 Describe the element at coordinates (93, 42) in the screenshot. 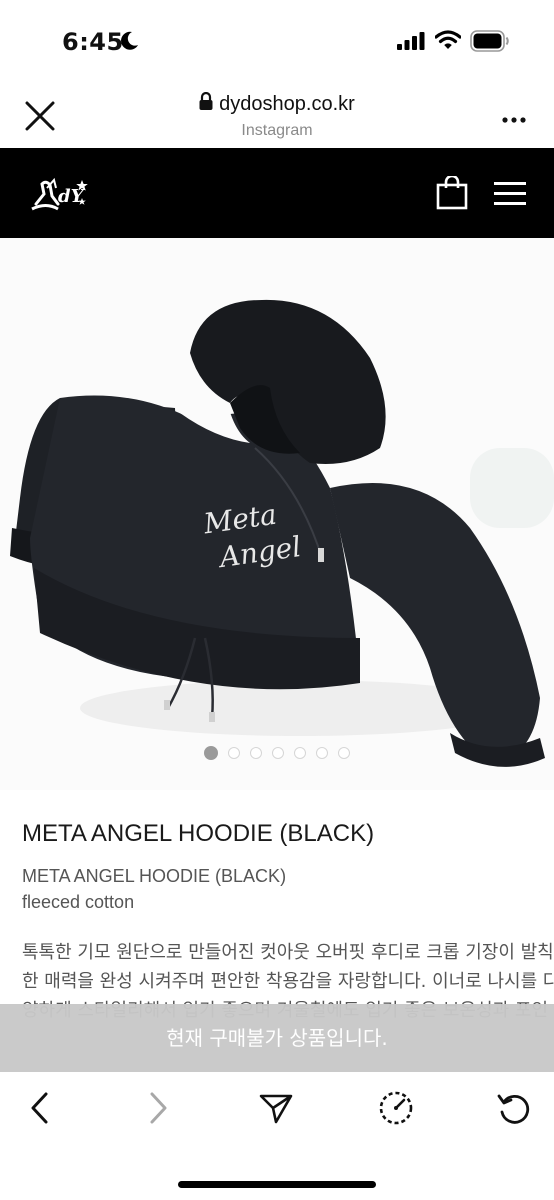

I see `status-time: 6:45` at that location.